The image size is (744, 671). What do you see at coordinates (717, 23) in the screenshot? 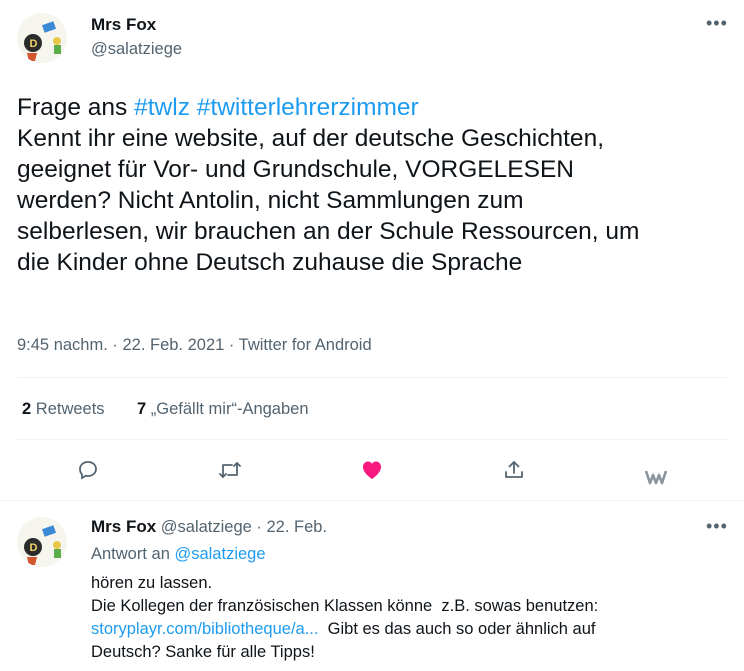
I see `more-icon: •••` at bounding box center [717, 23].